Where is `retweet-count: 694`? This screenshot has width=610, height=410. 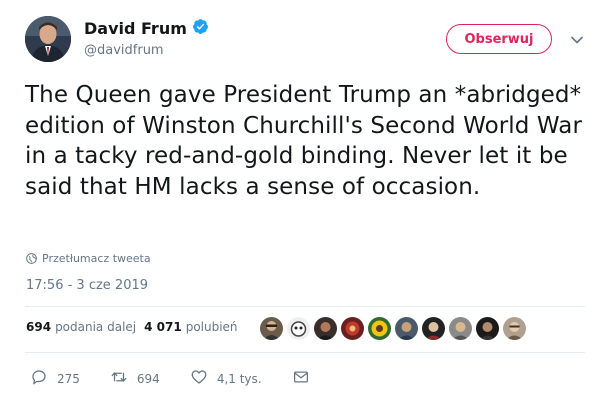 retweet-count: 694 is located at coordinates (148, 378).